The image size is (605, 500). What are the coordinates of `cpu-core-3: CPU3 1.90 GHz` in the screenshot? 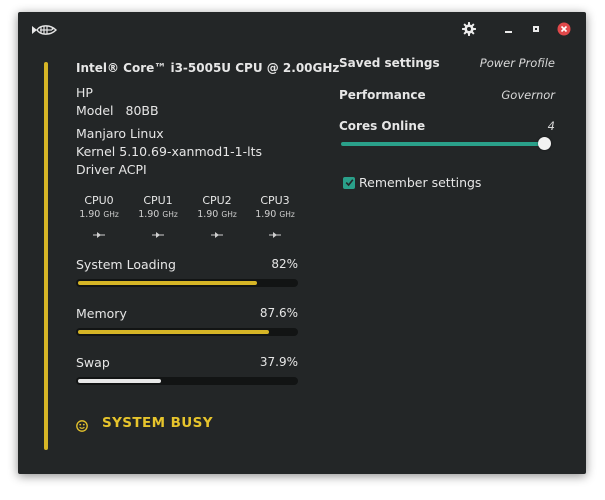 It's located at (275, 216).